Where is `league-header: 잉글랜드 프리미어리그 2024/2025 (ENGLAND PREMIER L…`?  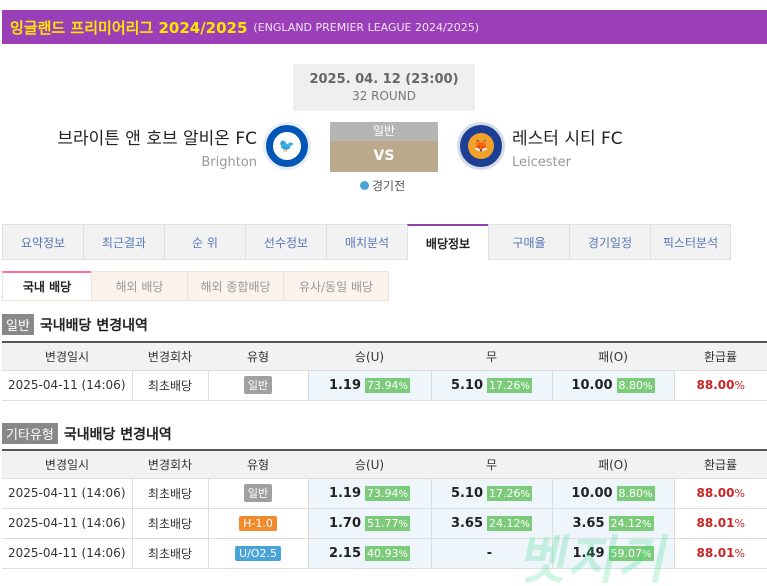
league-header: 잉글랜드 프리미어리그 2024/2025 (ENGLAND PREMIER L… is located at coordinates (384, 27).